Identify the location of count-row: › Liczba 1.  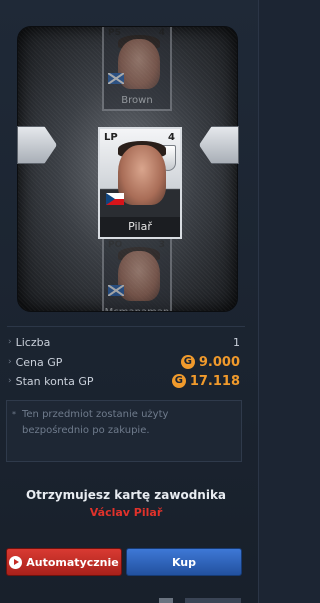
(124, 342).